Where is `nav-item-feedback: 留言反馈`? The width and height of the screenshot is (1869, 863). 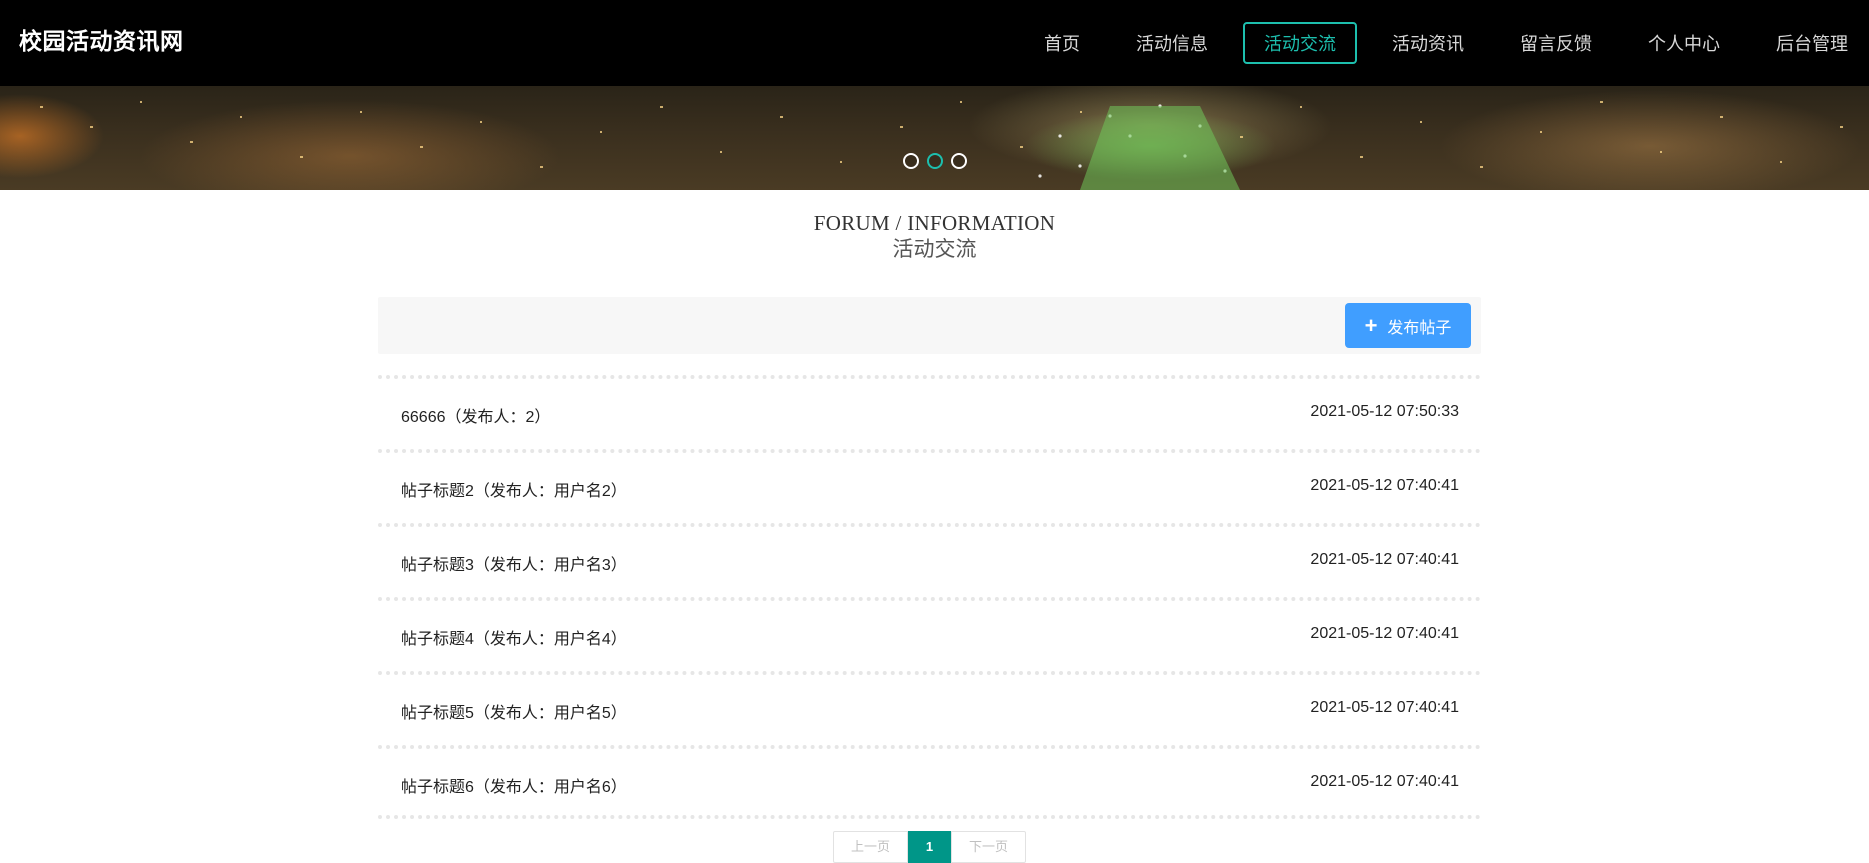
nav-item-feedback: 留言反馈 is located at coordinates (1556, 43).